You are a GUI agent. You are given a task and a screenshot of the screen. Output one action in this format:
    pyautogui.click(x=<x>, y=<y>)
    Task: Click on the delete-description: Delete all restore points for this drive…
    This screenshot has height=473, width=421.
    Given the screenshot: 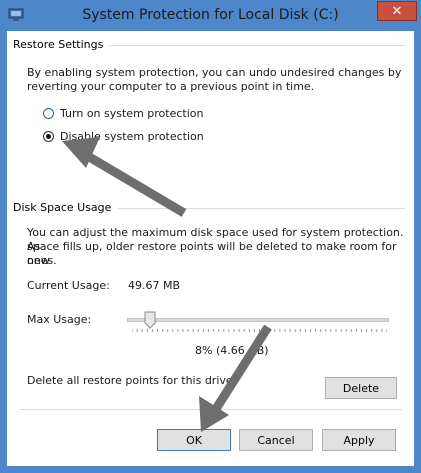 What is the action you would take?
    pyautogui.click(x=132, y=380)
    